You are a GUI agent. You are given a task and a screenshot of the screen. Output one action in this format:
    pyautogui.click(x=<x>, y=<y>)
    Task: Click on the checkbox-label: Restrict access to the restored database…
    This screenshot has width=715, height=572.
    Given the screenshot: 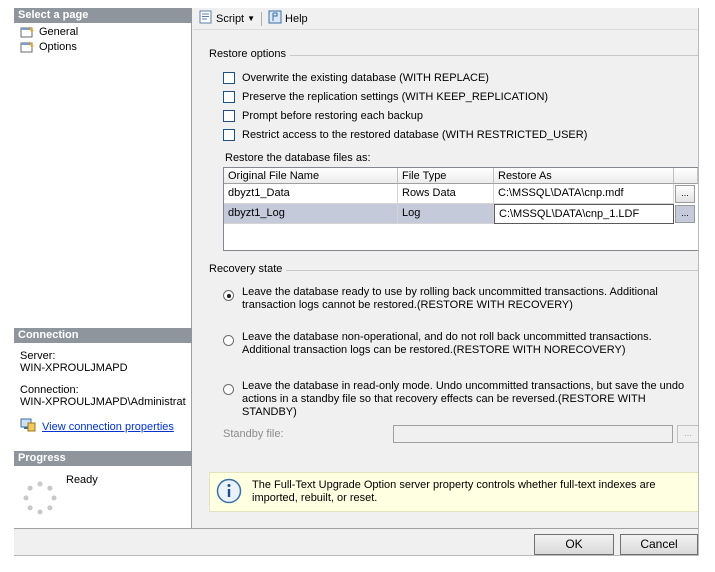 What is the action you would take?
    pyautogui.click(x=415, y=135)
    